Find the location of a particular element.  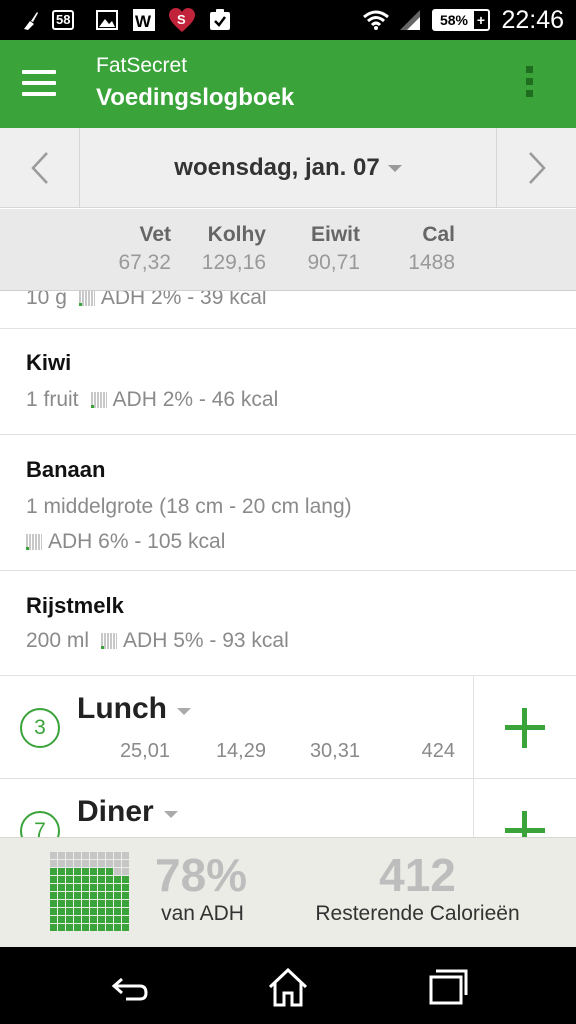

date-selector: woensdag, jan. 07 is located at coordinates (288, 168).